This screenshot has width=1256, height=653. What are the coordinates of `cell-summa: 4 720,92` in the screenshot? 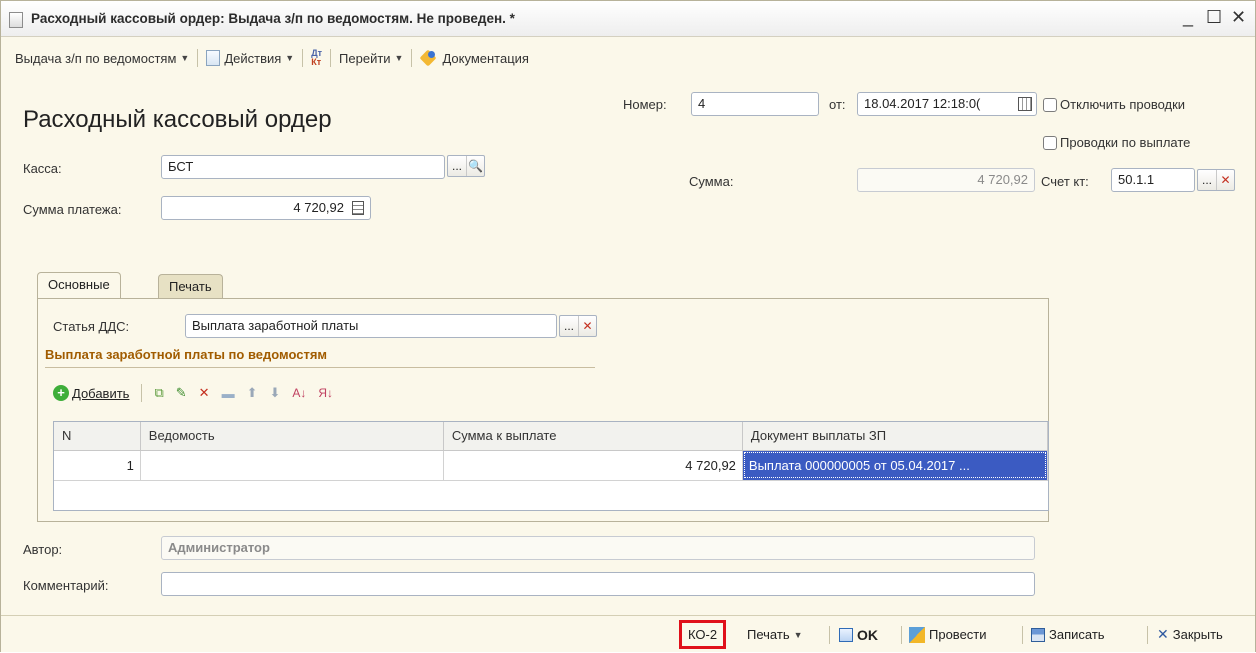 It's located at (593, 465).